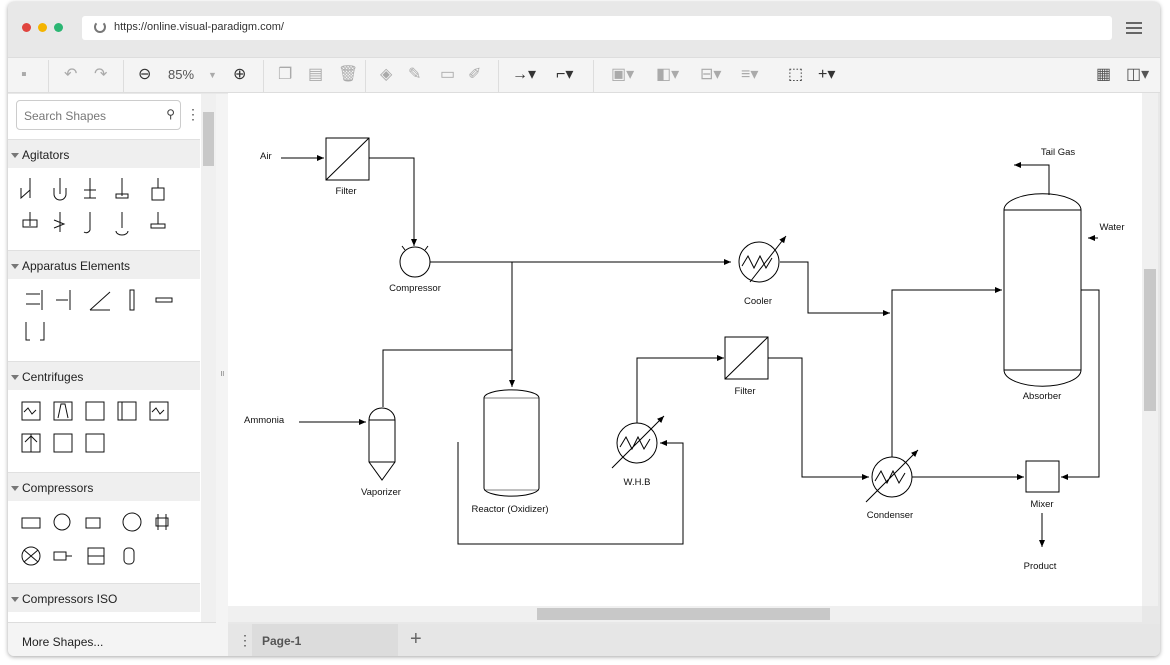  Describe the element at coordinates (524, 75) in the screenshot. I see `connector-icon: →▾` at that location.